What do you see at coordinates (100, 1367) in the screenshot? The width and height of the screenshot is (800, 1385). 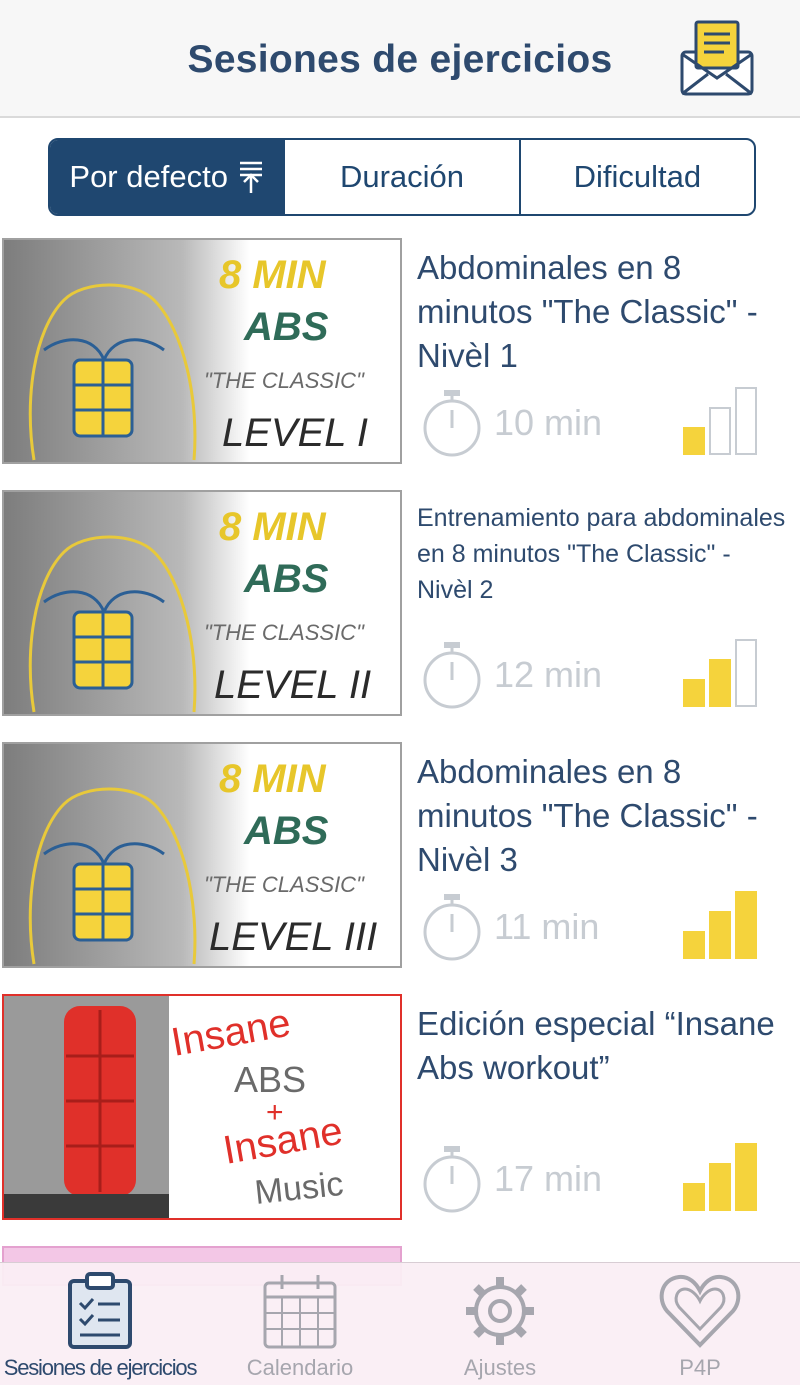 I see `tab-label: Sesiones de ejercicios` at bounding box center [100, 1367].